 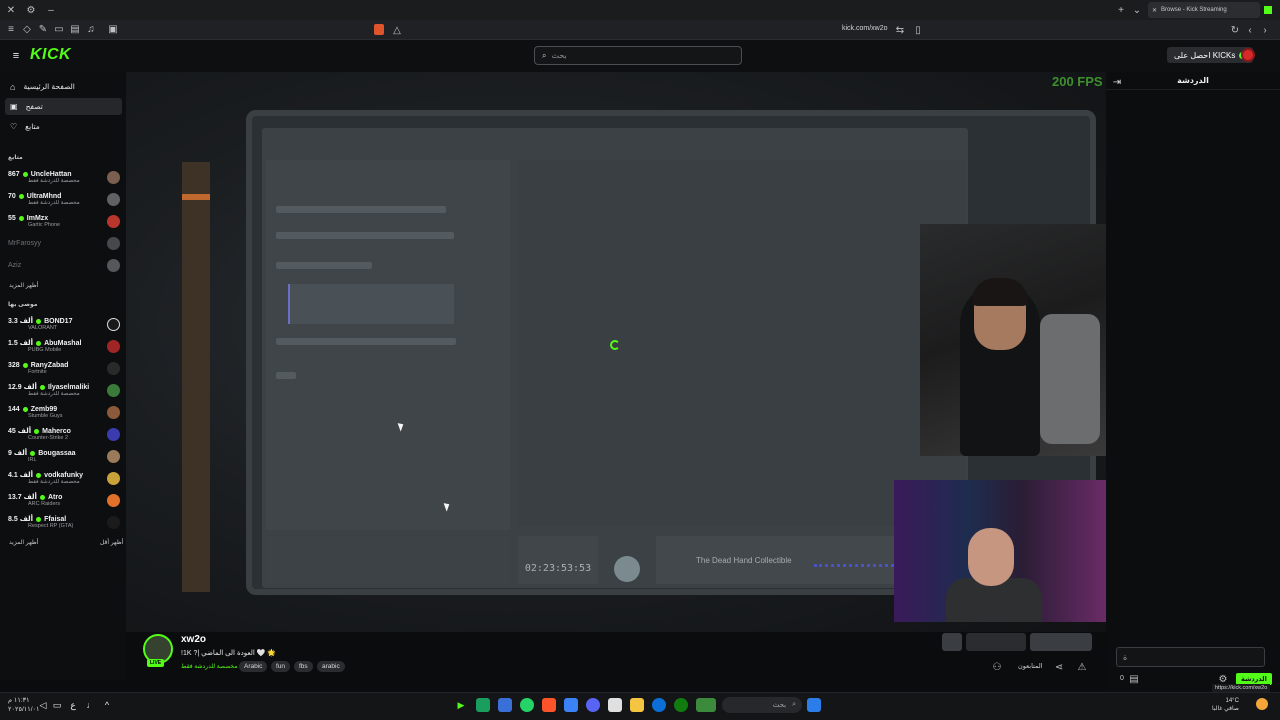 What do you see at coordinates (64, 265) in the screenshot?
I see `following-channel-offline: Aziz` at bounding box center [64, 265].